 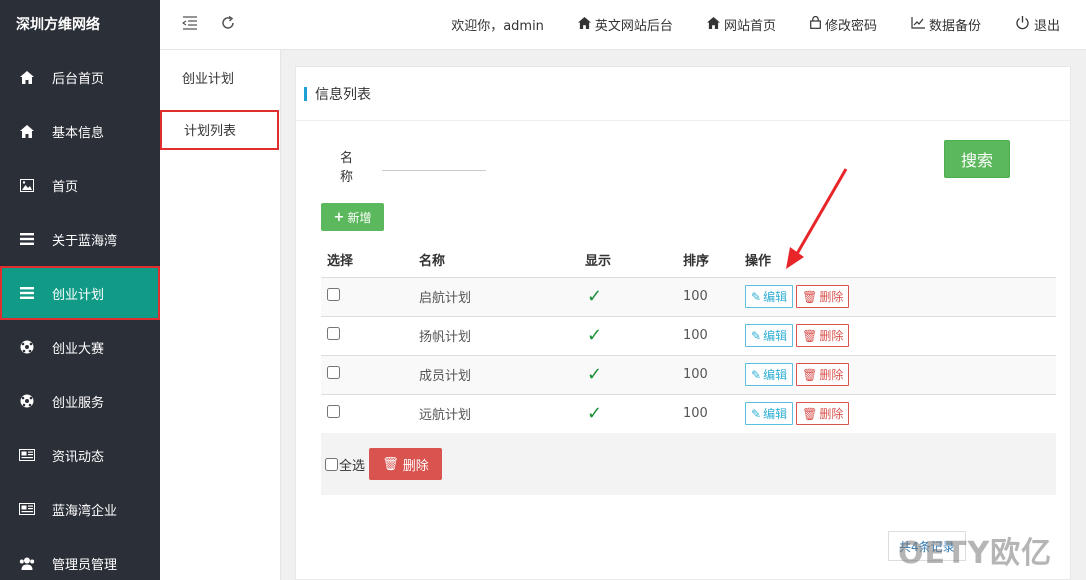 I want to click on sidebar-item-label: 基本信息, so click(x=78, y=133).